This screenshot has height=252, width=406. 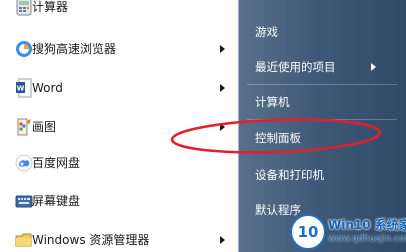 I want to click on paint-icon, so click(x=24, y=127).